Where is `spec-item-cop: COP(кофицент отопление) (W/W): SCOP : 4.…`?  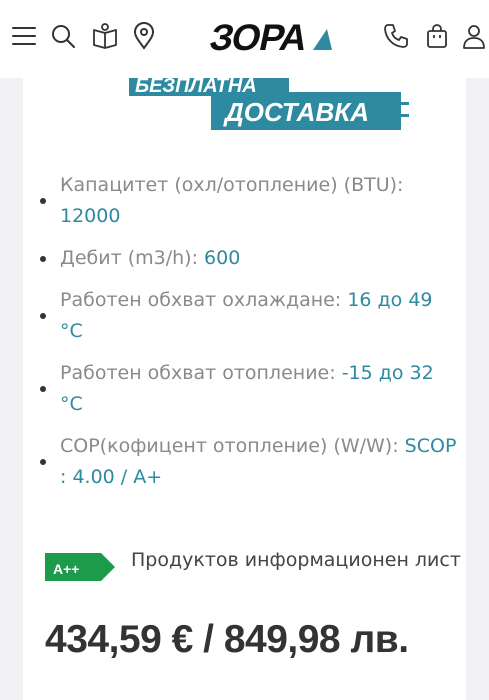 spec-item-cop: COP(кофицент отопление) (W/W): SCOP : 4.… is located at coordinates (250, 462).